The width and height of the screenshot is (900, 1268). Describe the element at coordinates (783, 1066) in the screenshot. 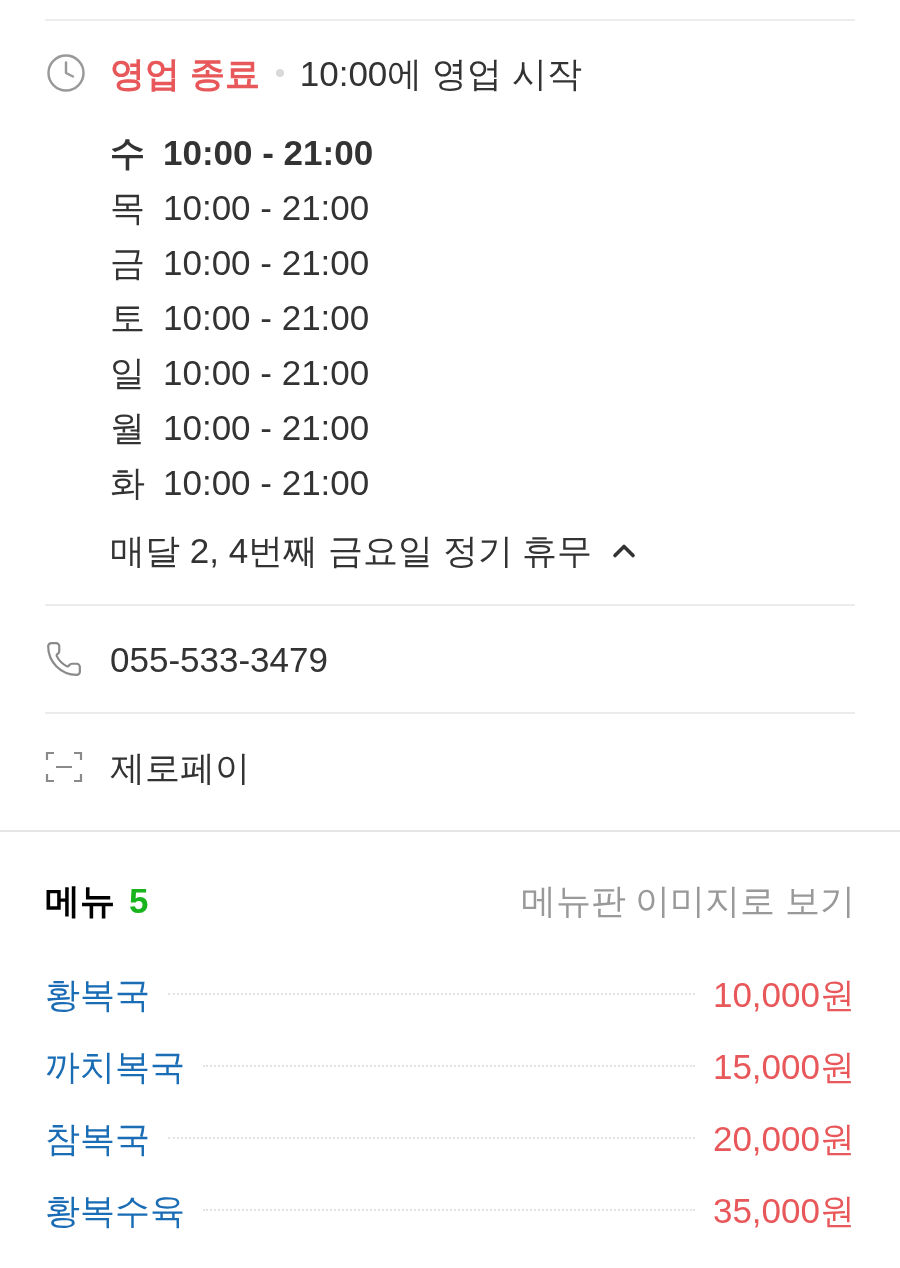

I see `menu-item-price: 15,000원` at that location.